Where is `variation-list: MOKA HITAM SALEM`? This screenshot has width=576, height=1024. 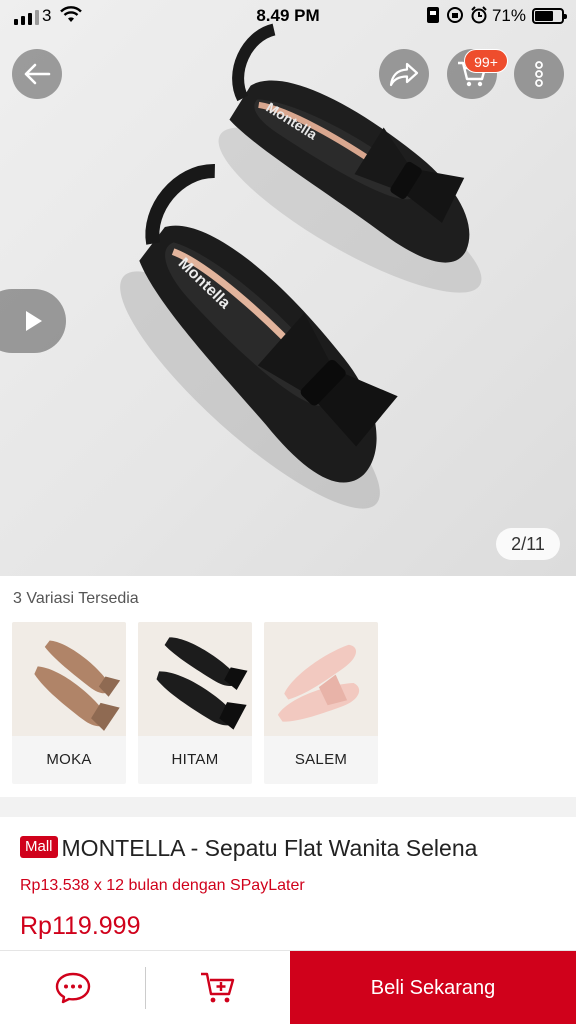 variation-list: MOKA HITAM SALEM is located at coordinates (195, 703).